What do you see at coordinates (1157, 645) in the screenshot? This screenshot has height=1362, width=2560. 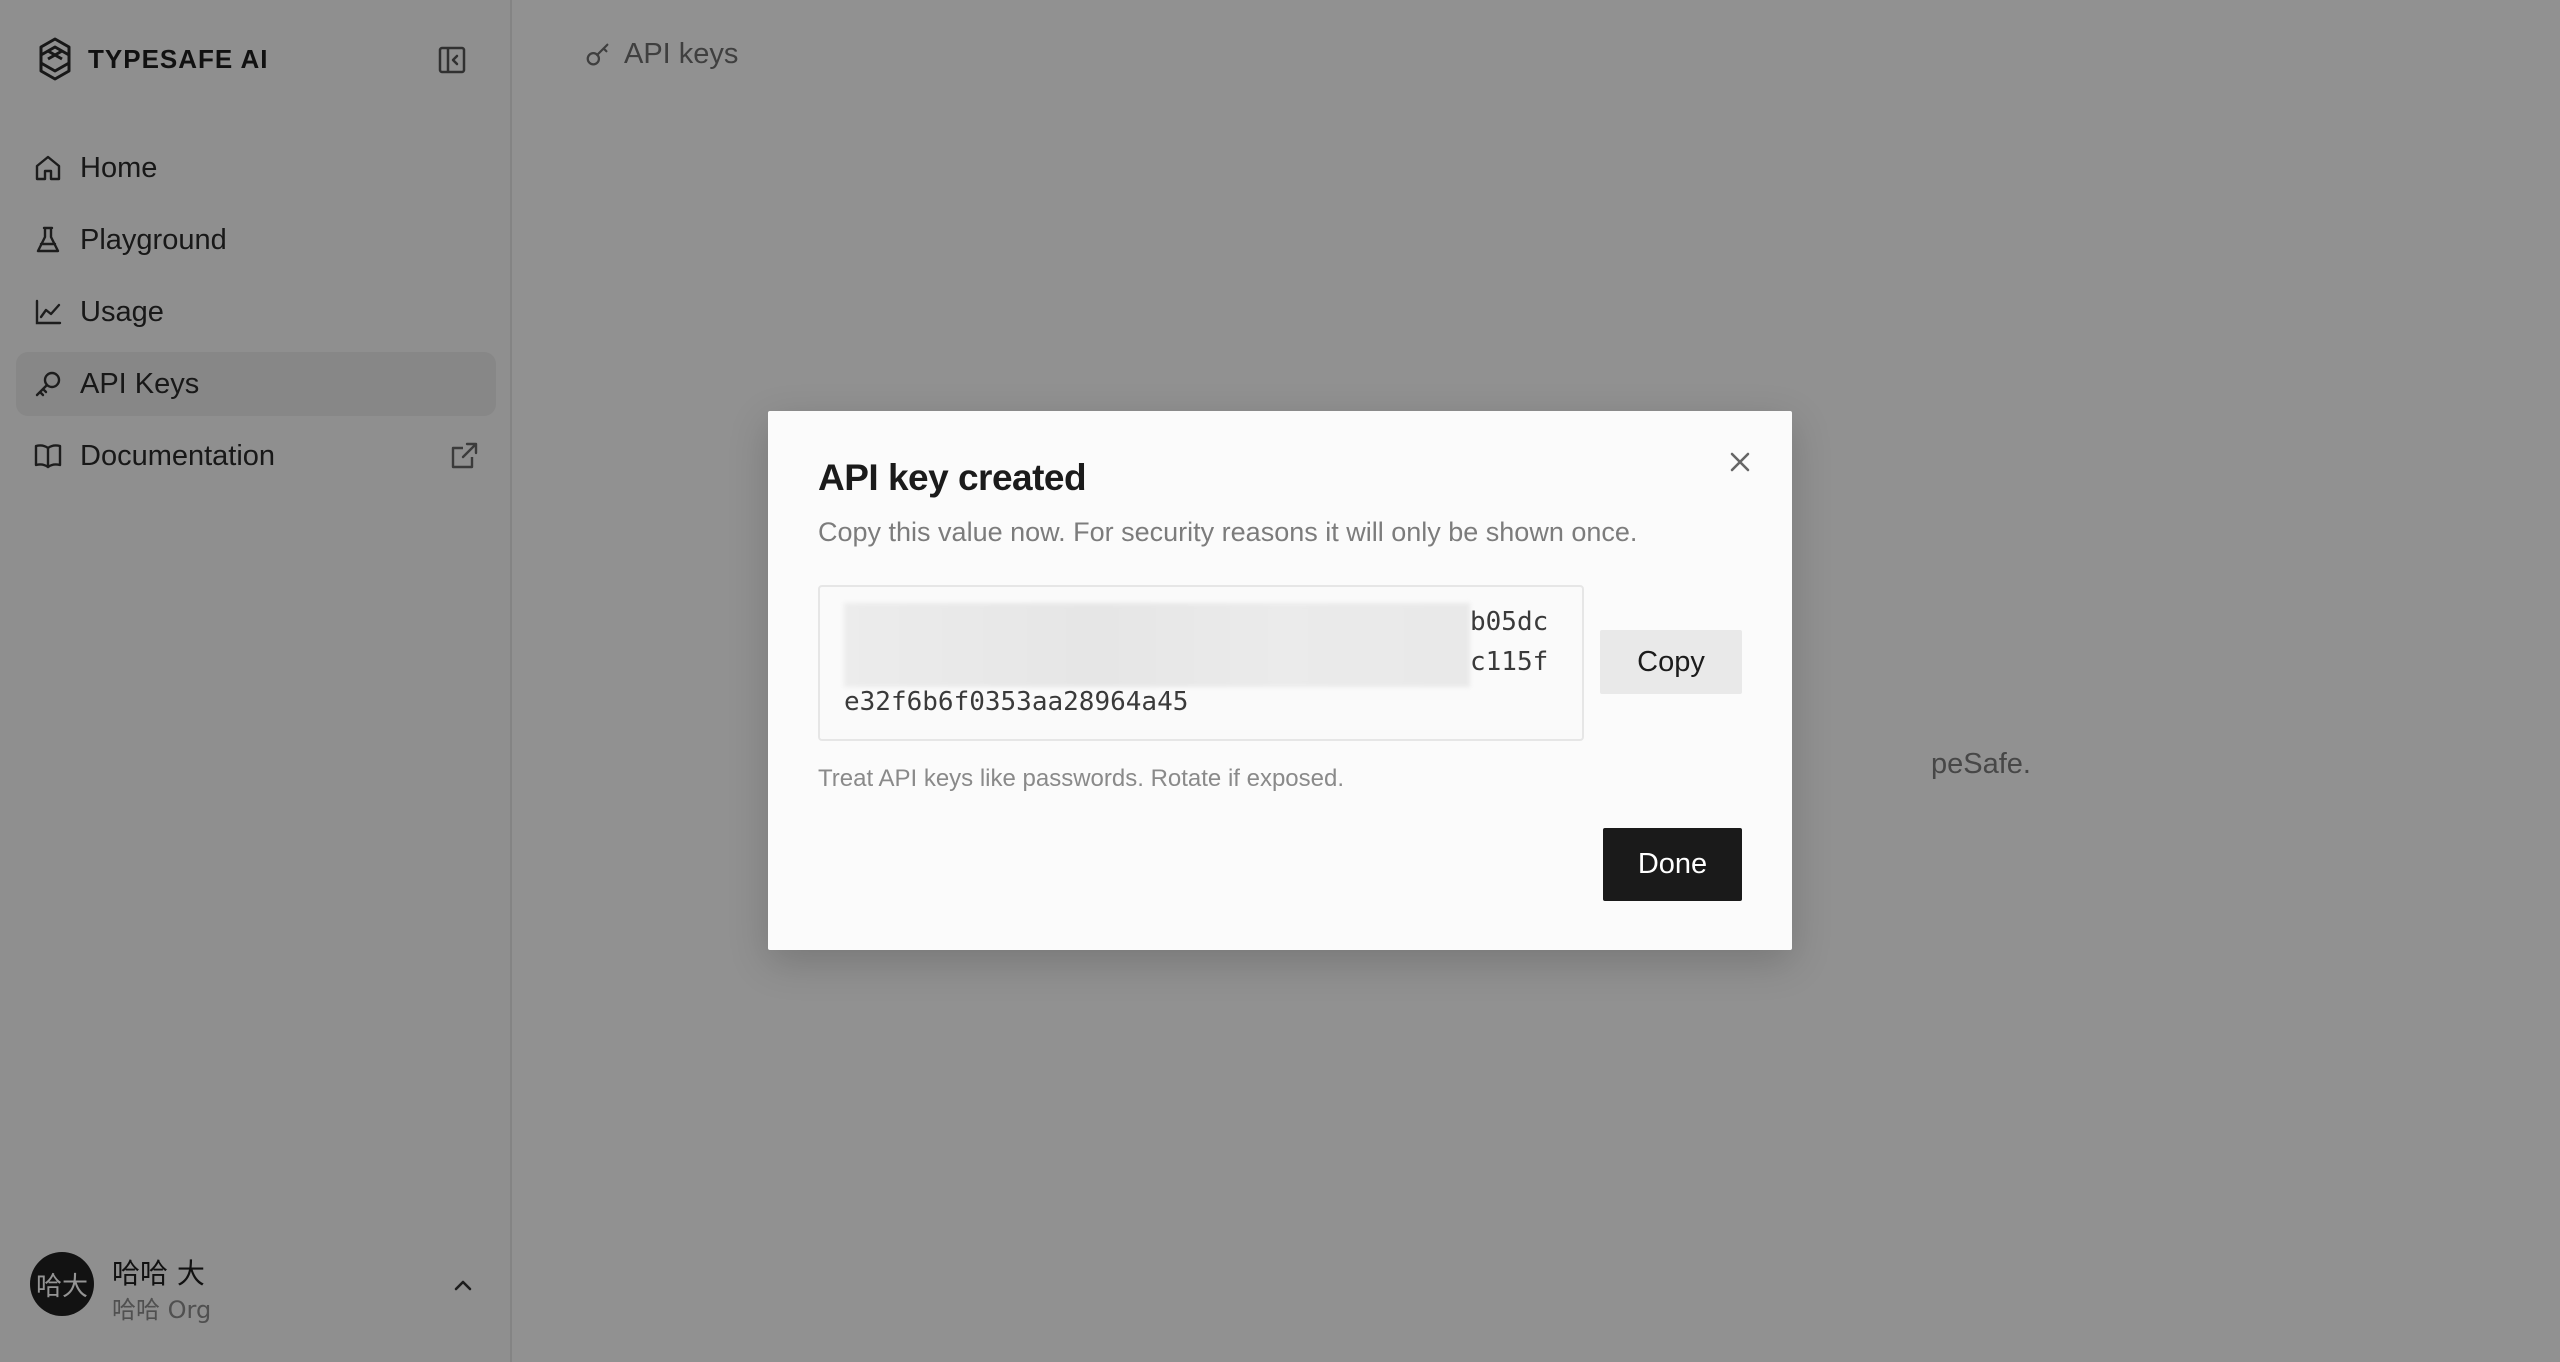 I see `redacted-key-region` at bounding box center [1157, 645].